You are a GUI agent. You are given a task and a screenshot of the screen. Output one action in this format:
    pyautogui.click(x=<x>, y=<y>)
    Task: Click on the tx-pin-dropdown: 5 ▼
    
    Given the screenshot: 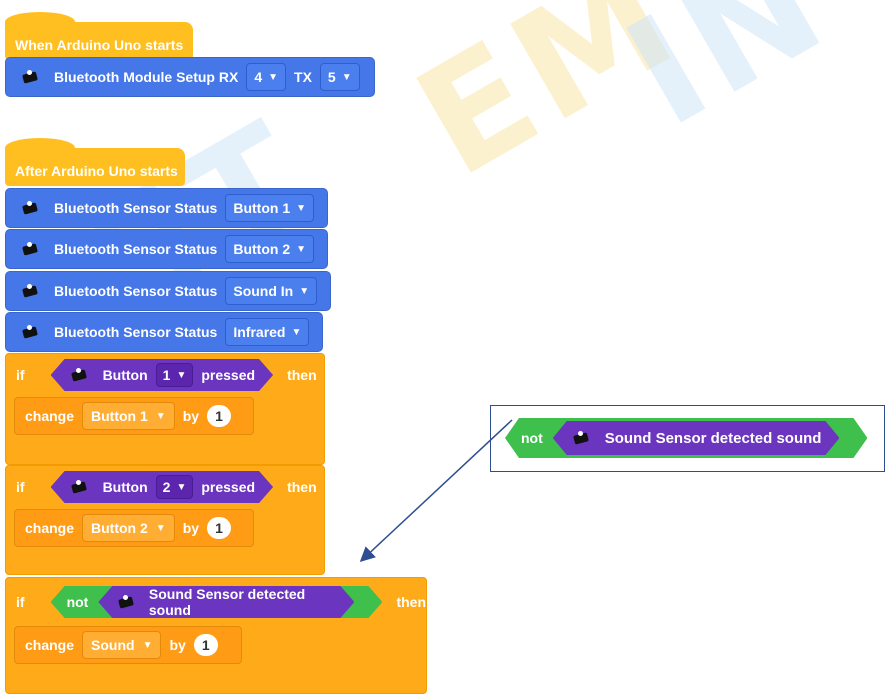 What is the action you would take?
    pyautogui.click(x=339, y=77)
    